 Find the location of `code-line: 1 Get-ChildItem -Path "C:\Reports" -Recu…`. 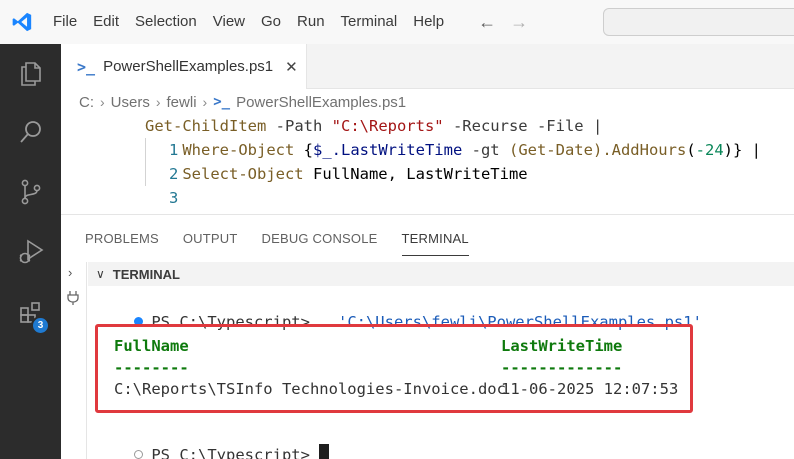

code-line: 1 Get-ChildItem -Path "C:\Reports" -Recu… is located at coordinates (427, 136).